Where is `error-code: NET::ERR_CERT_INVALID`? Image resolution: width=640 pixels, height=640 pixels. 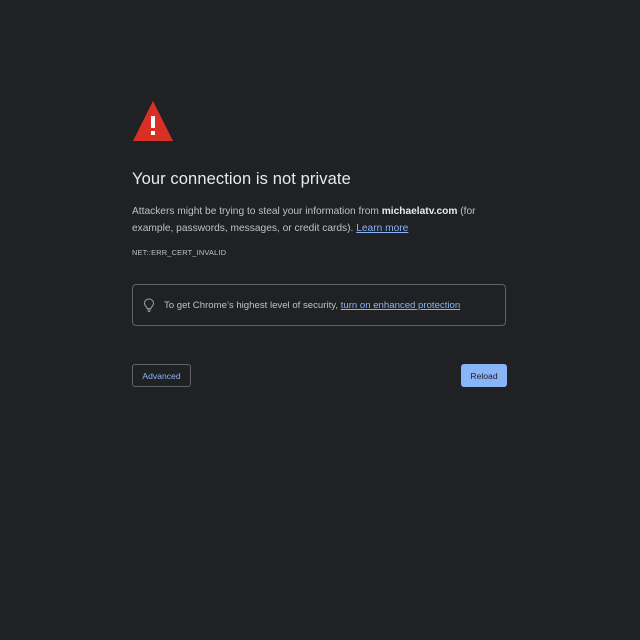 error-code: NET::ERR_CERT_INVALID is located at coordinates (179, 252).